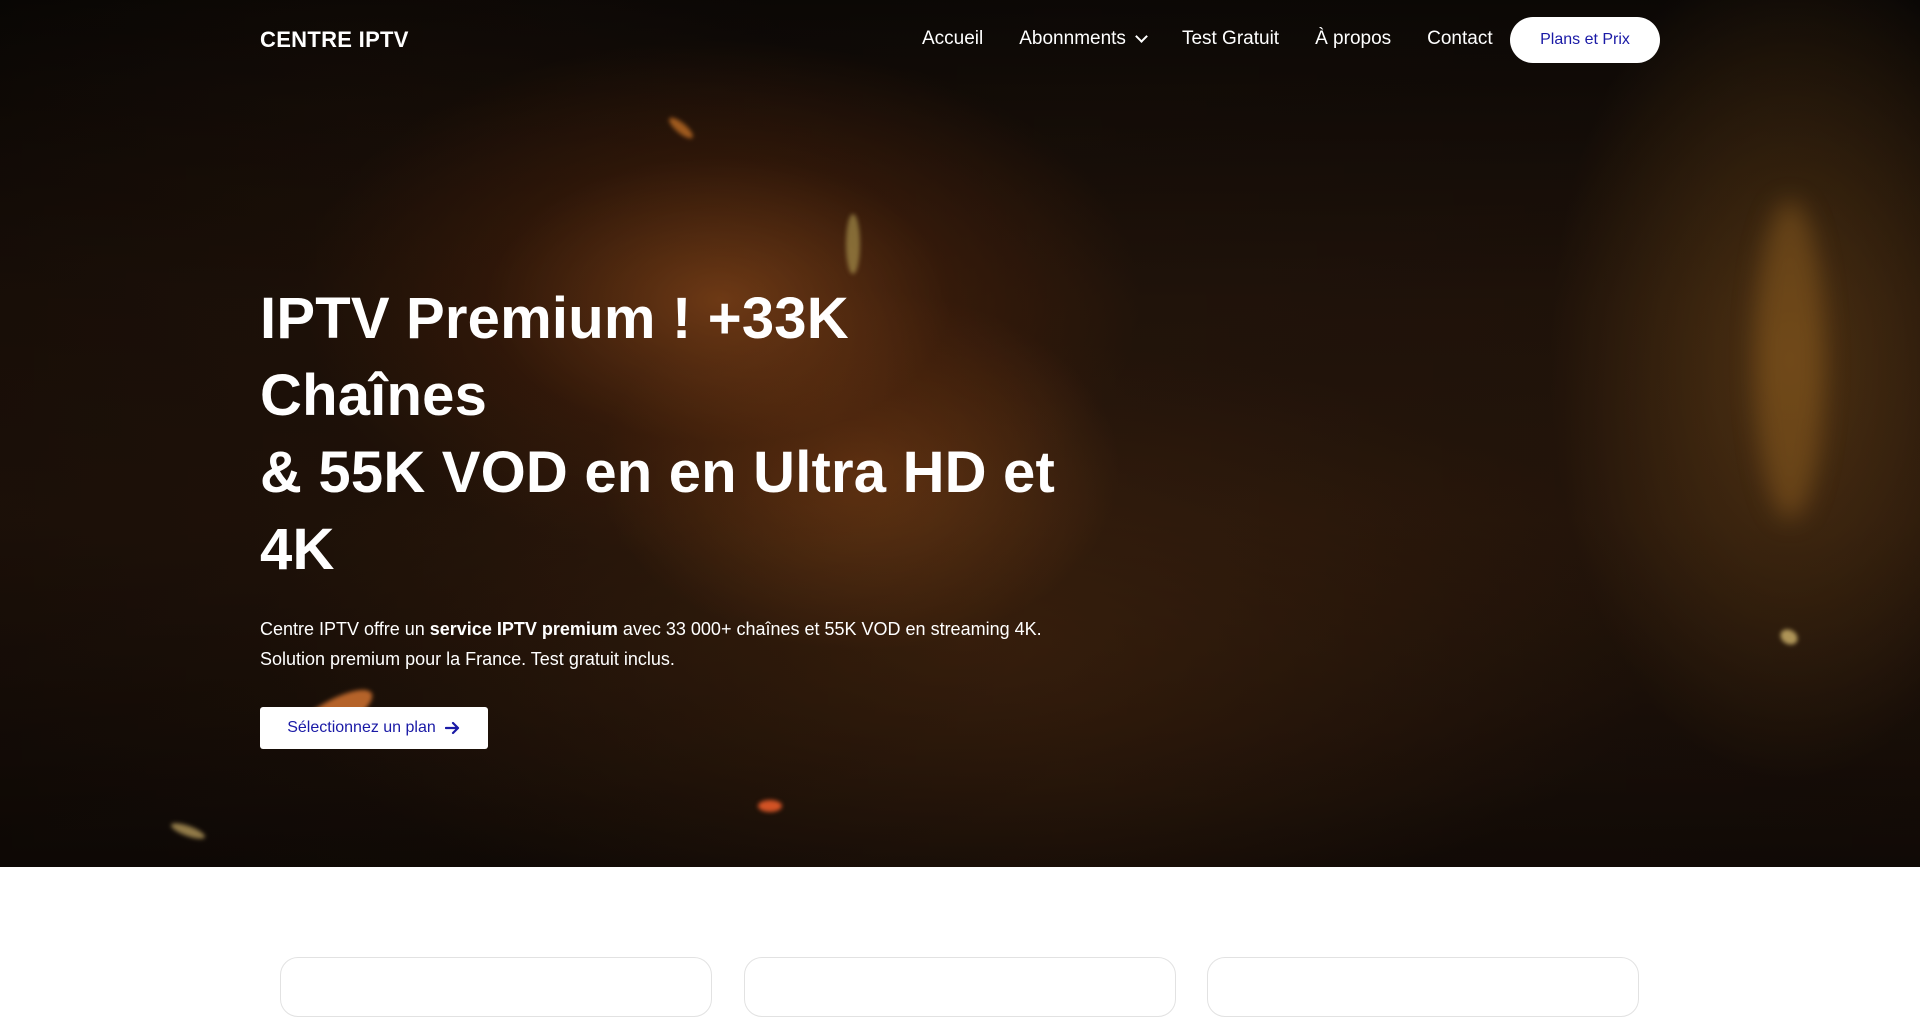 This screenshot has width=1920, height=1017. Describe the element at coordinates (1141, 36) in the screenshot. I see `chevron-down-icon` at that location.